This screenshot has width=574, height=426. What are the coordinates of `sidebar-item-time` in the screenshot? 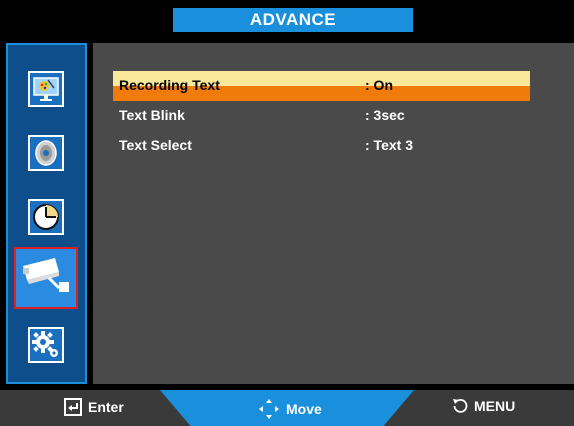 It's located at (46, 217).